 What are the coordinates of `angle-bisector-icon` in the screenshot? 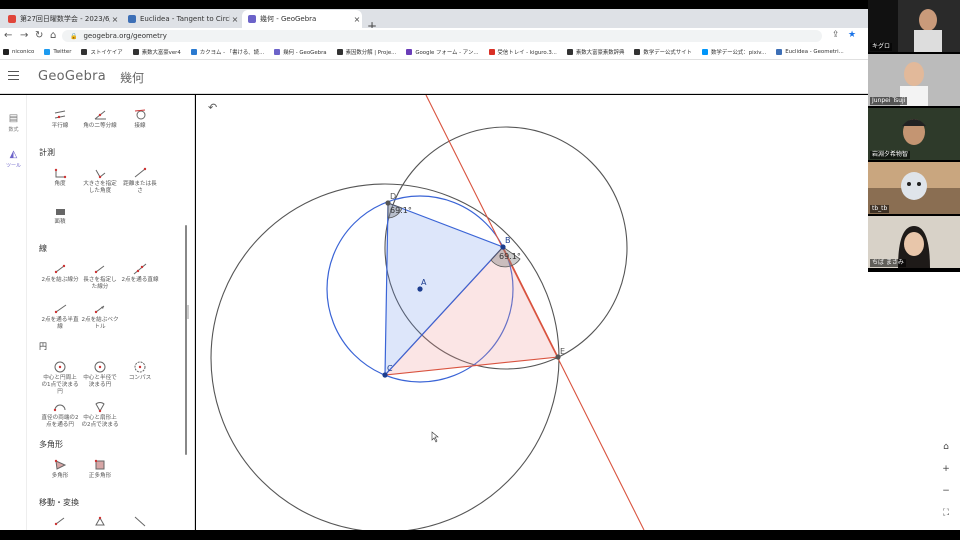 It's located at (100, 115).